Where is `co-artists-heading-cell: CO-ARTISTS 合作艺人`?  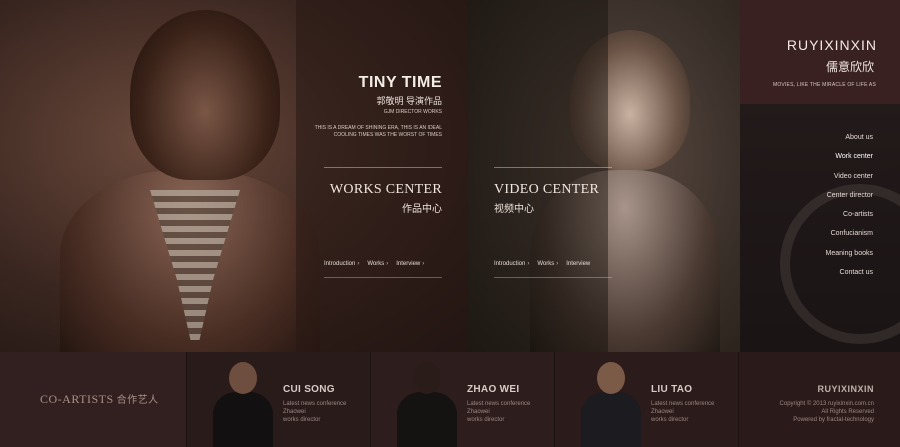
co-artists-heading-cell: CO-ARTISTS 合作艺人 is located at coordinates (93, 399).